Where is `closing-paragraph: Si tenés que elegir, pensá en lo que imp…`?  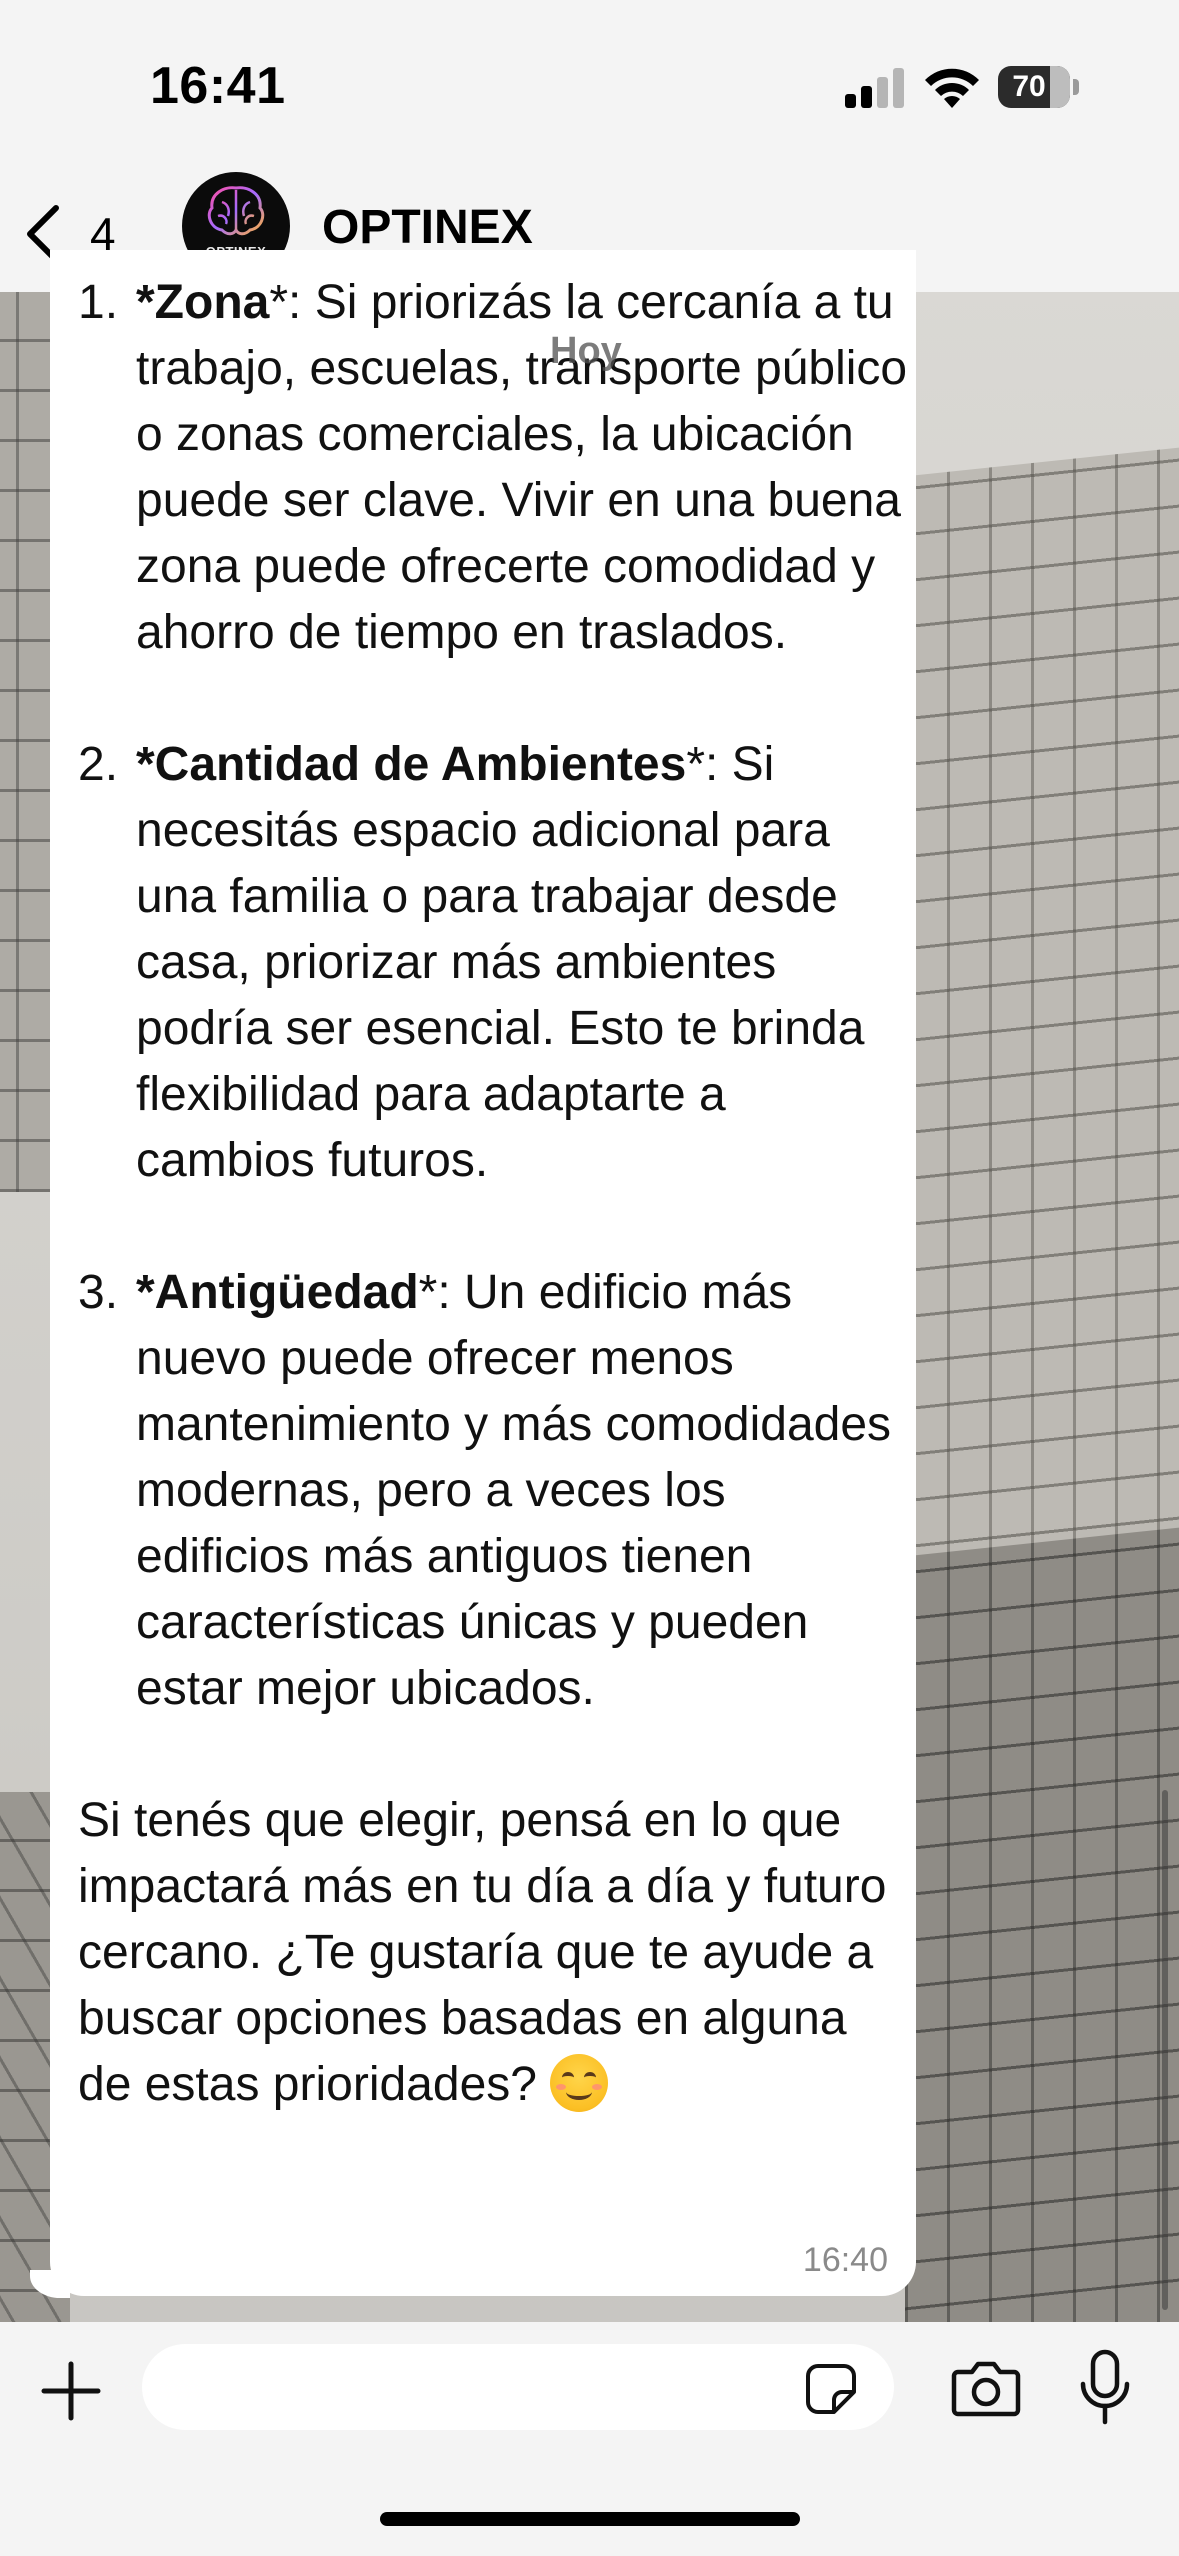
closing-paragraph: Si tenés que elegir, pensá en lo que imp… is located at coordinates (493, 1953).